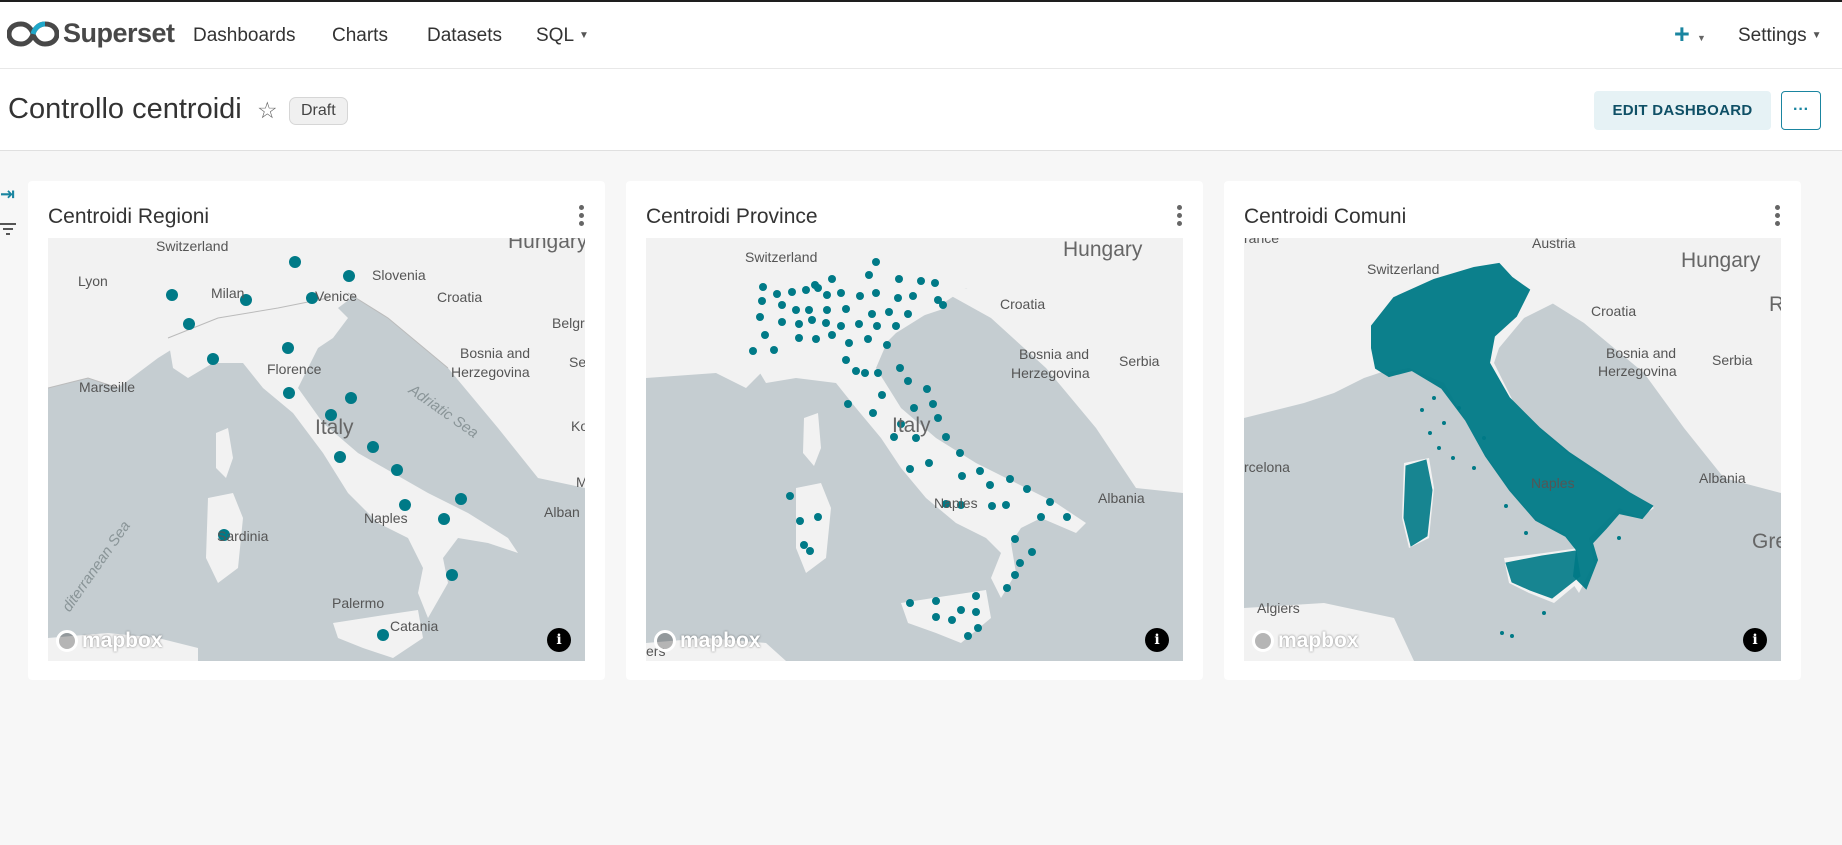 This screenshot has height=845, width=1842. Describe the element at coordinates (580, 482) in the screenshot. I see `map-label: M` at that location.